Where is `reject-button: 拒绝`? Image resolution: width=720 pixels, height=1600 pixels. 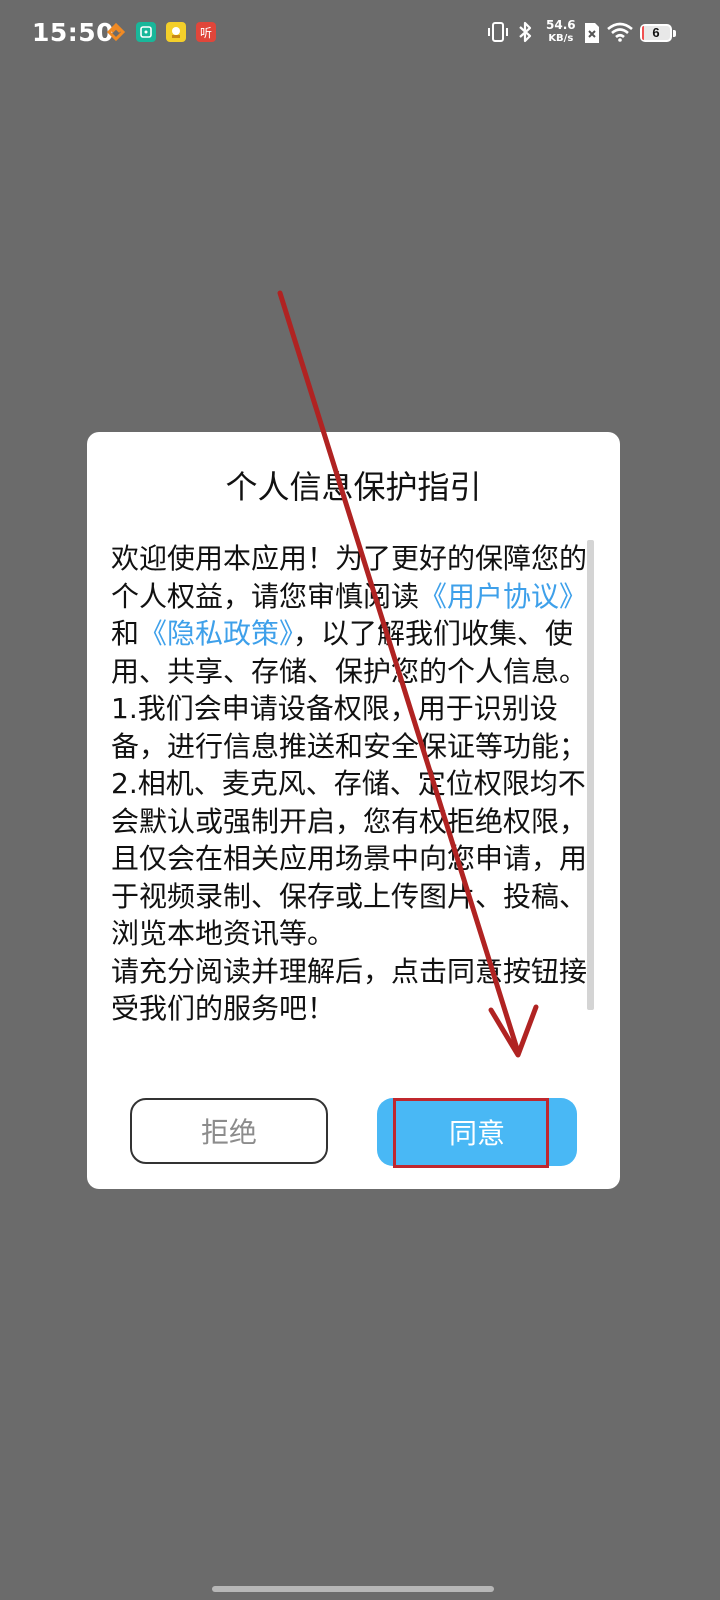
reject-button: 拒绝 is located at coordinates (229, 1131).